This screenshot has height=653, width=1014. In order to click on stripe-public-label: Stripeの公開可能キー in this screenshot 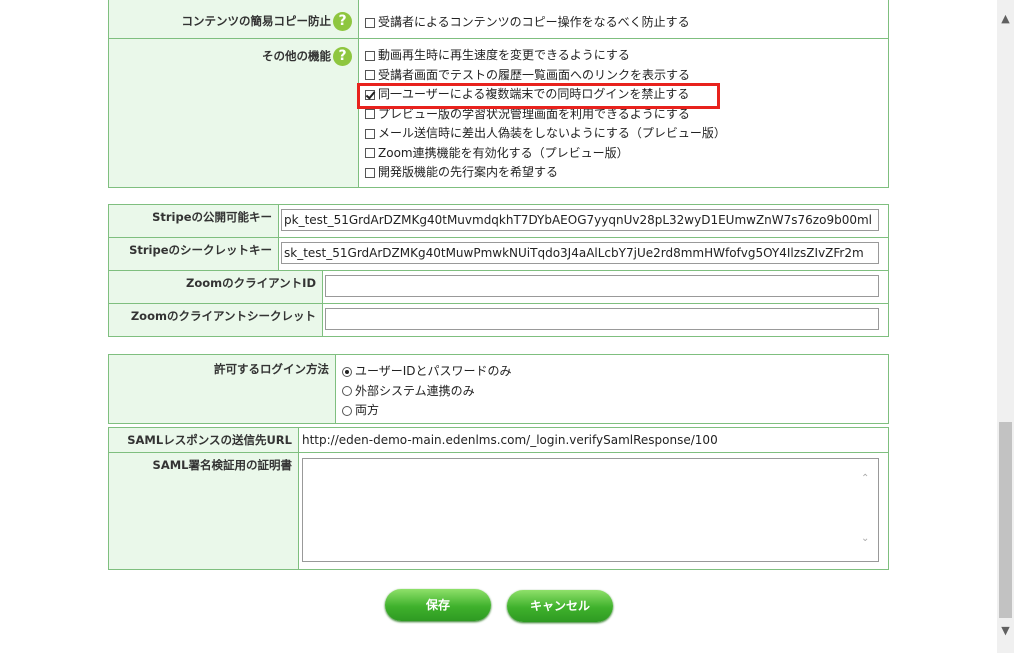, I will do `click(212, 217)`.